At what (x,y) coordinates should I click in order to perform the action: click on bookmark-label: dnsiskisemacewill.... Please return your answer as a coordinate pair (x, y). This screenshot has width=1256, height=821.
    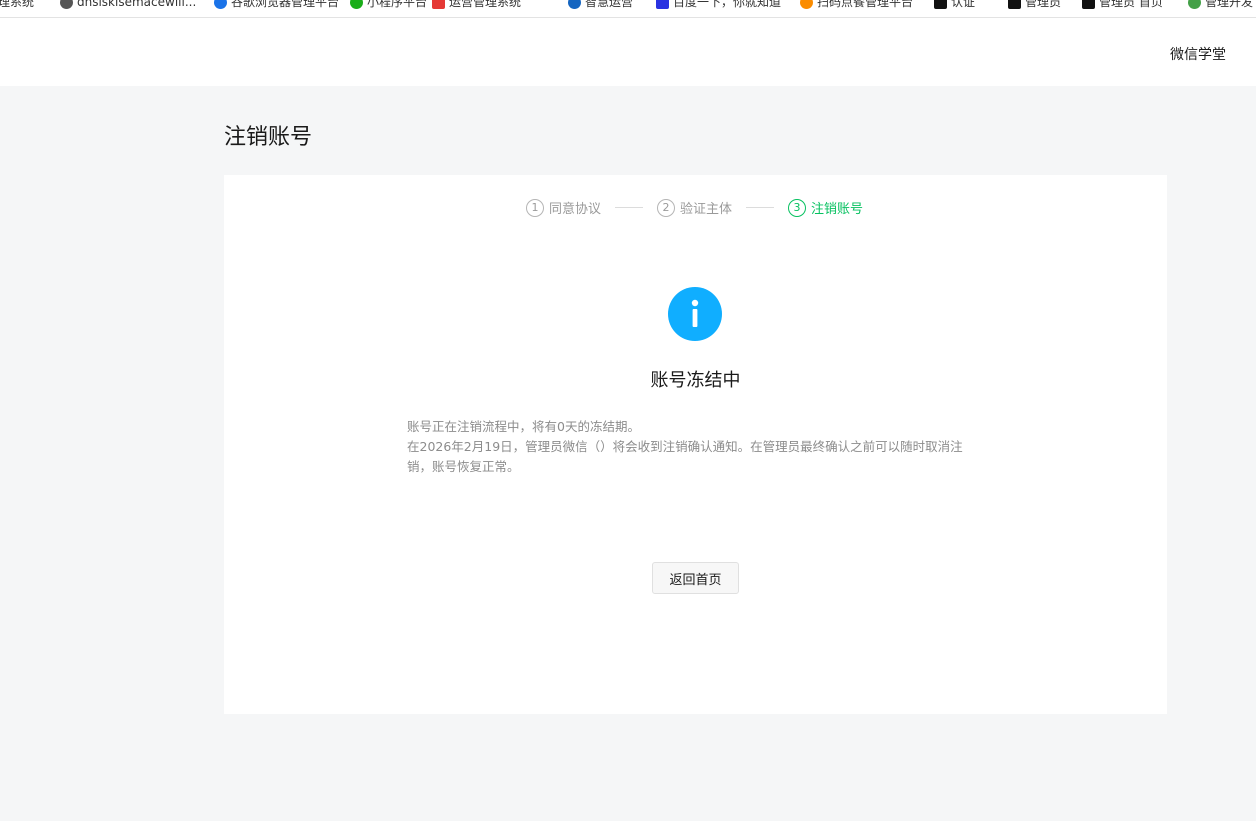
    Looking at the image, I should click on (137, 4).